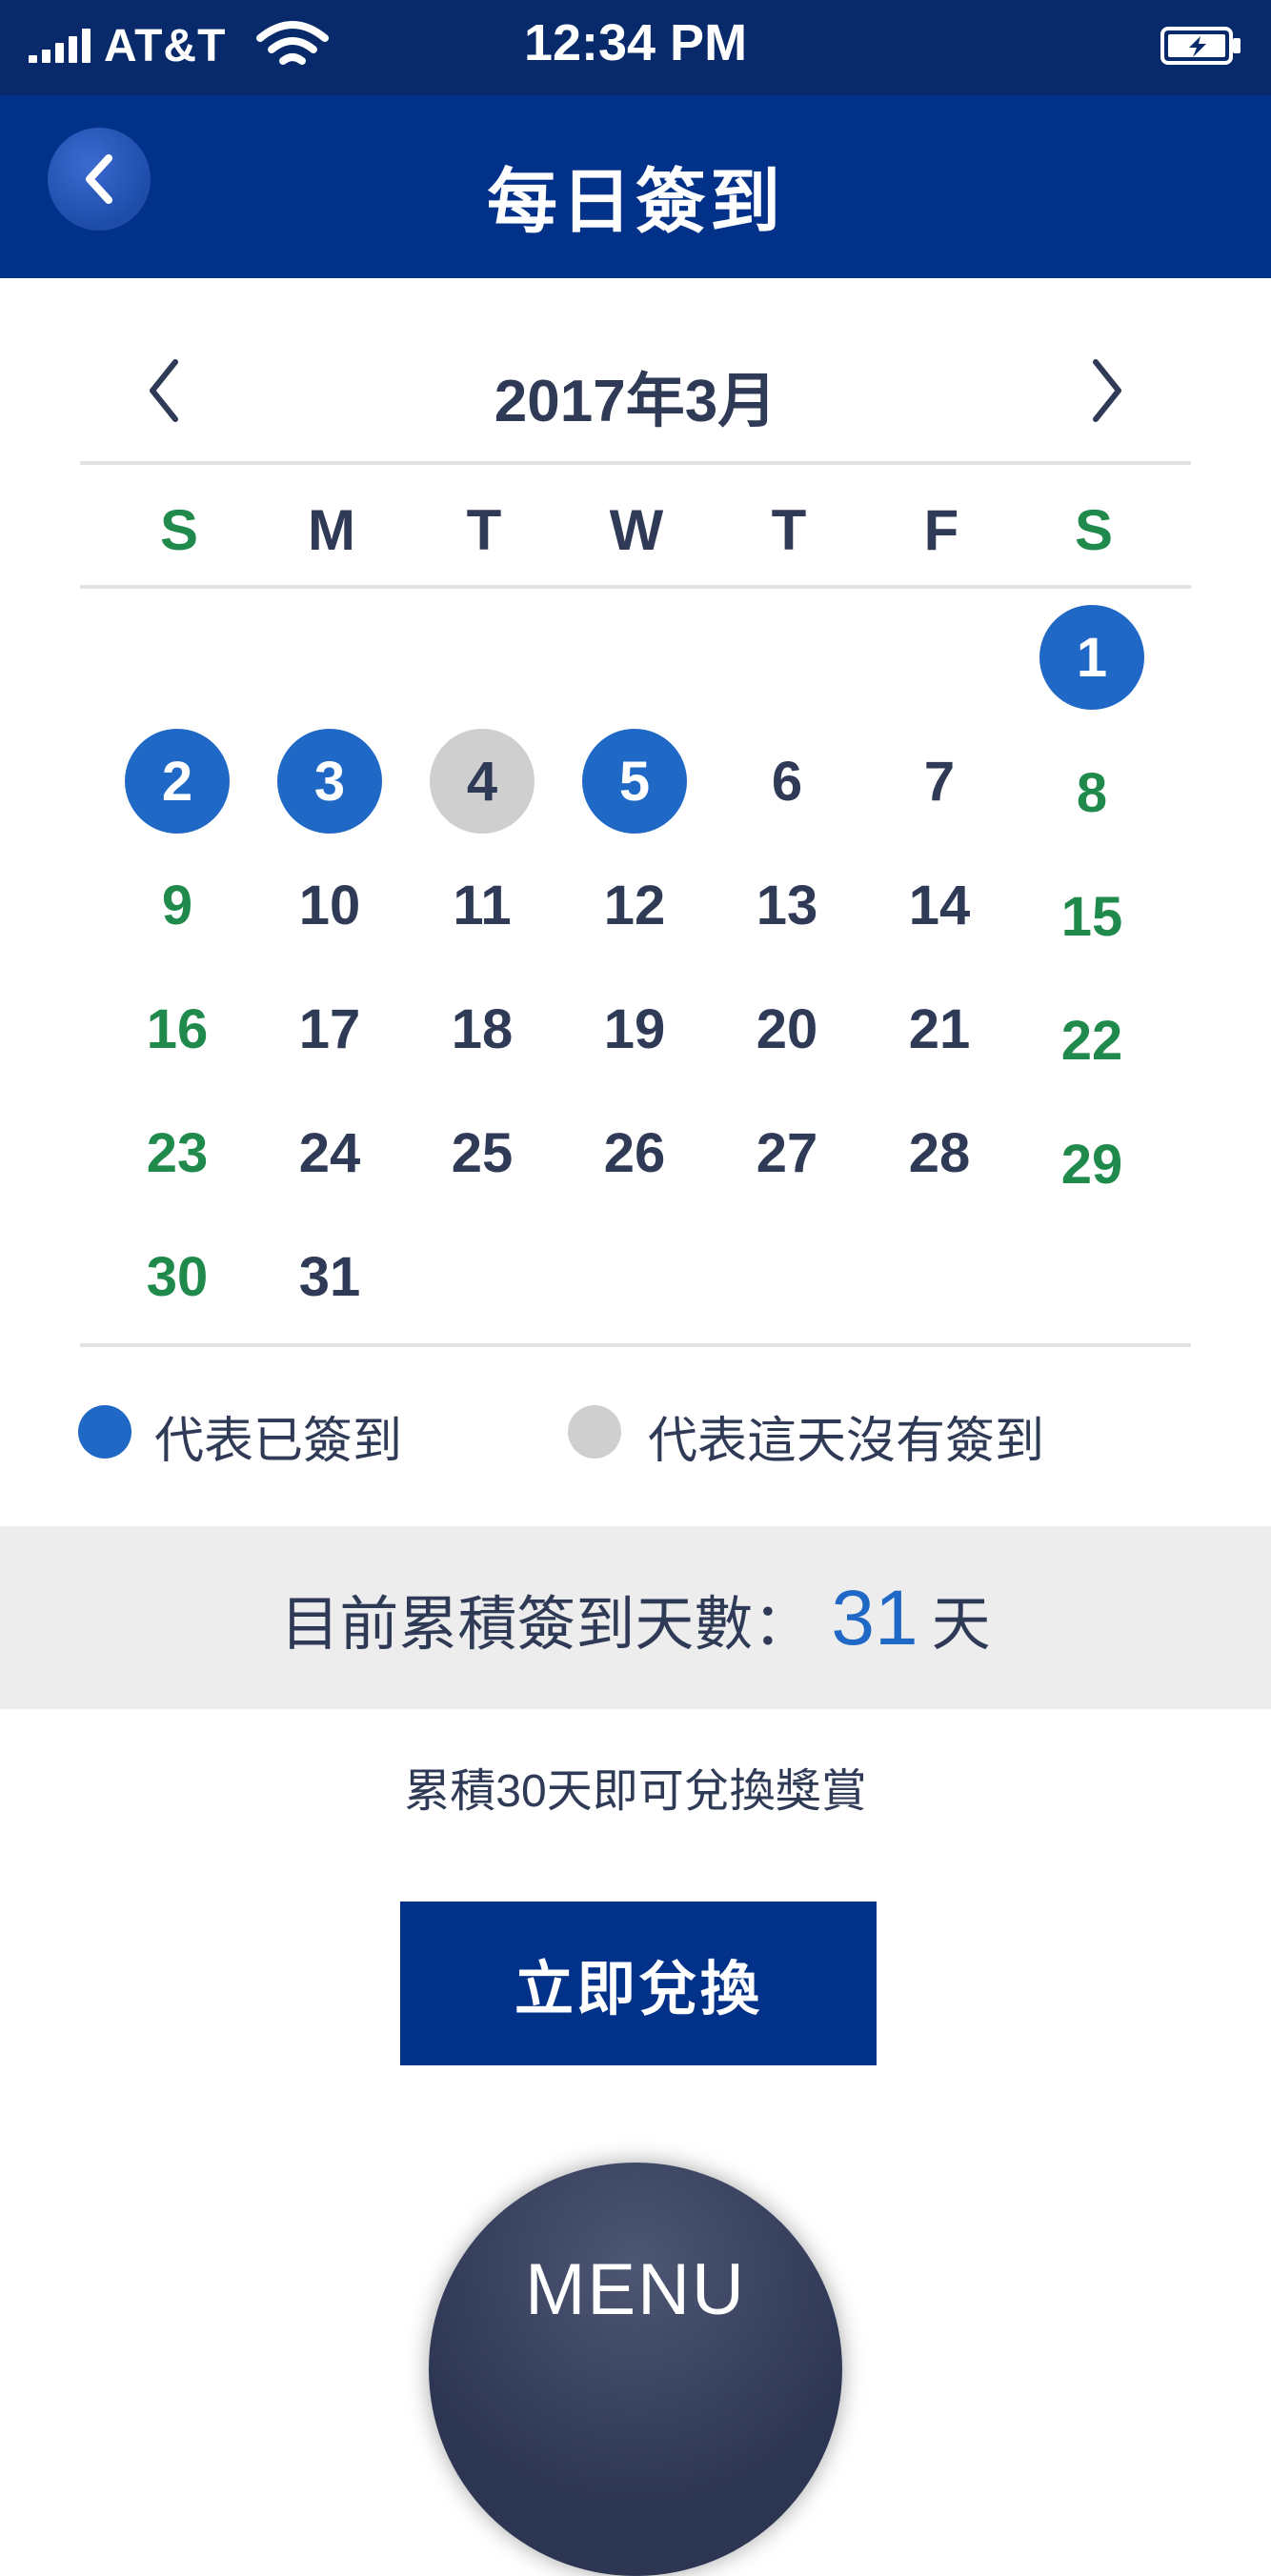 The height and width of the screenshot is (2576, 1271). Describe the element at coordinates (104, 1432) in the screenshot. I see `signed-legend-dot` at that location.